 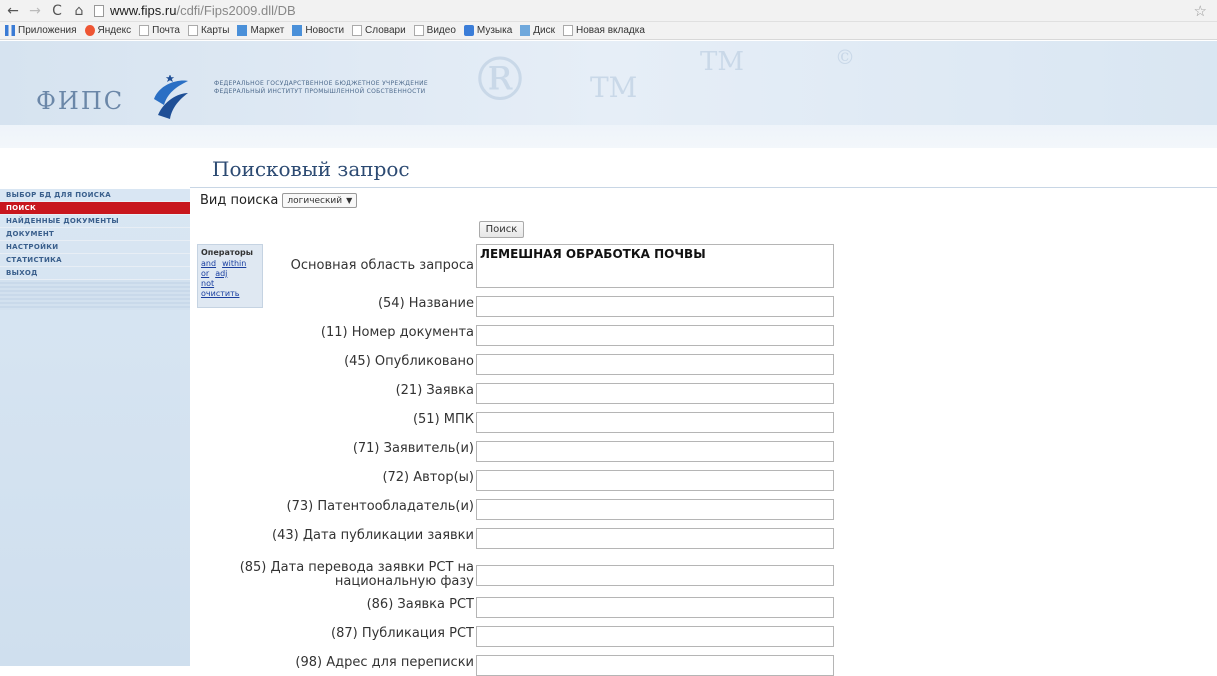 I want to click on home-icon: ⌂, so click(x=79, y=11).